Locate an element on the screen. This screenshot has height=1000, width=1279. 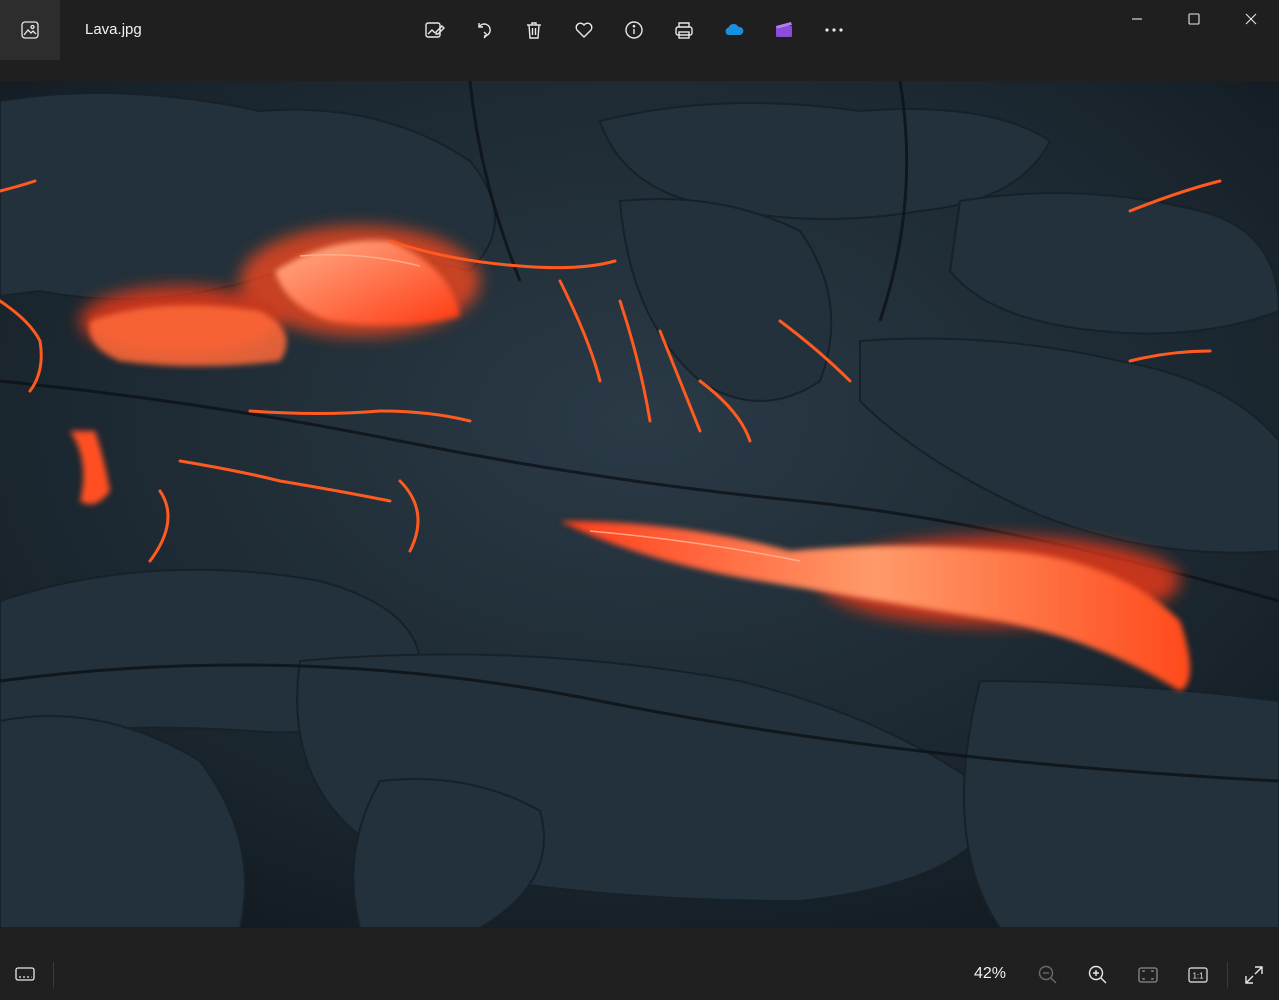
file-name-title: Lava.jpg is located at coordinates (113, 29).